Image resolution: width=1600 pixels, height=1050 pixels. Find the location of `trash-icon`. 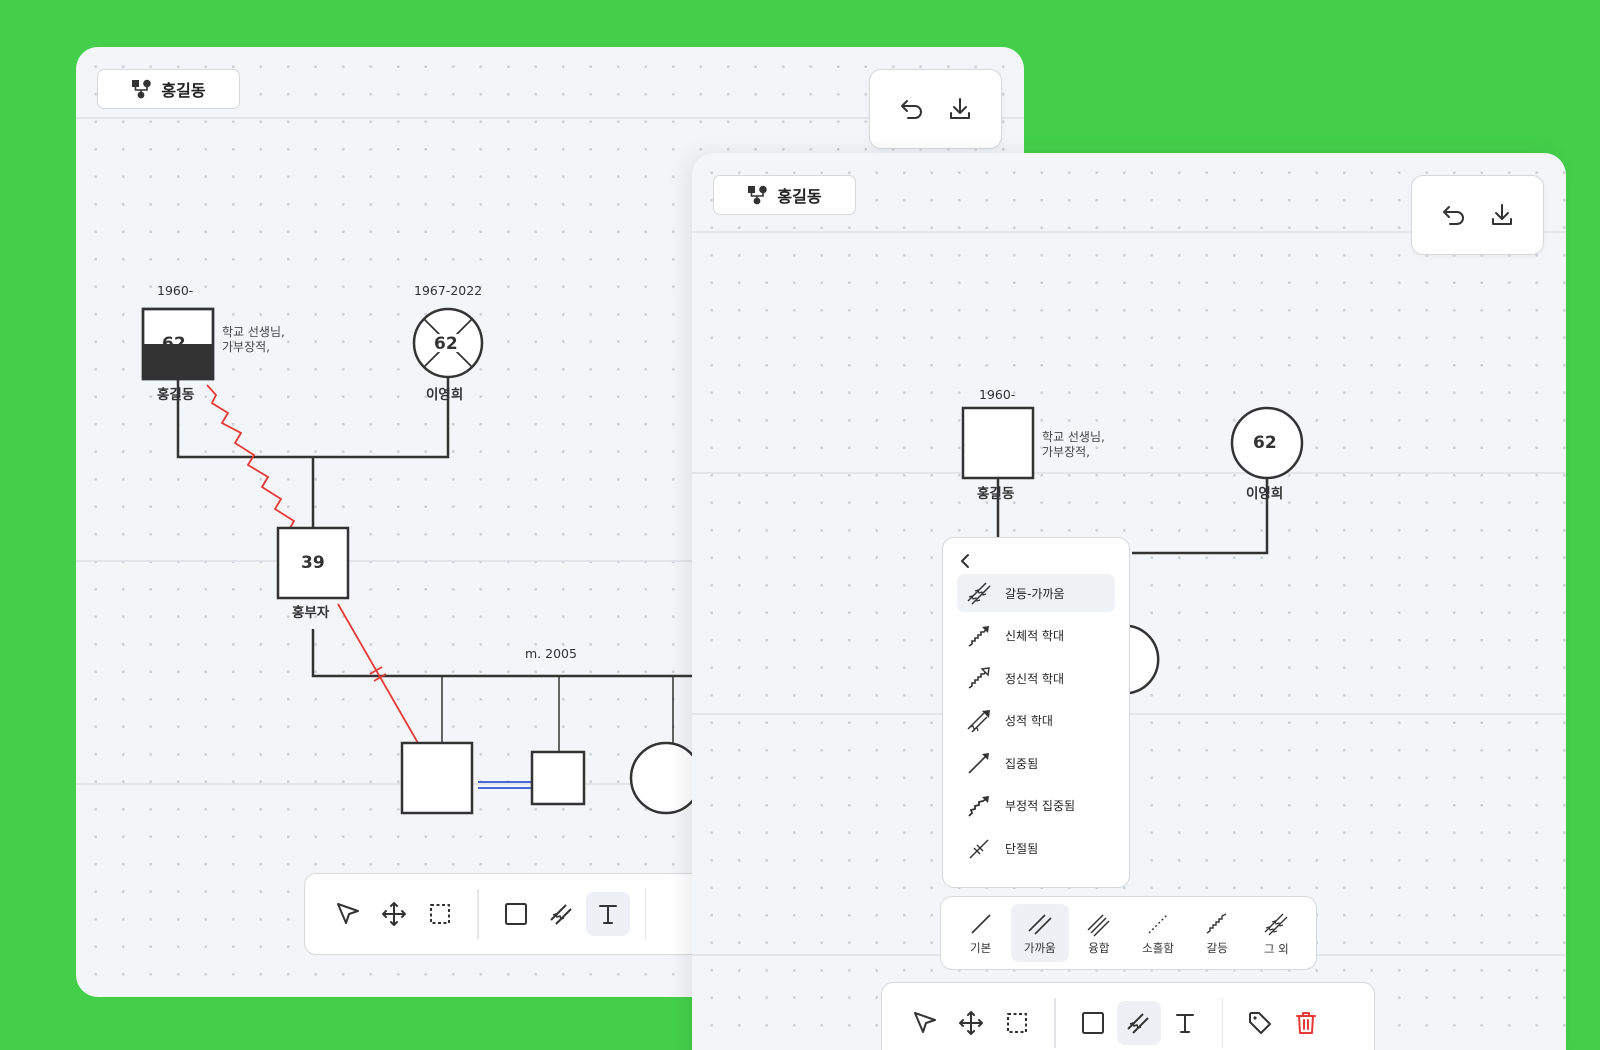

trash-icon is located at coordinates (1306, 1023).